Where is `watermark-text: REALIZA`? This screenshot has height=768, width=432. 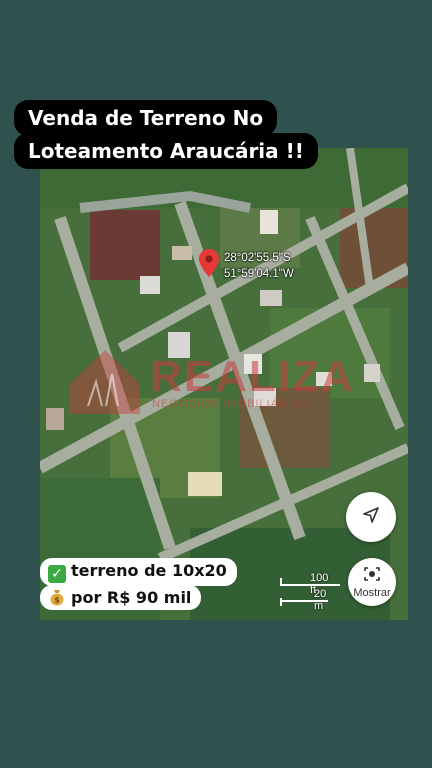
watermark-text: REALIZA is located at coordinates (252, 376).